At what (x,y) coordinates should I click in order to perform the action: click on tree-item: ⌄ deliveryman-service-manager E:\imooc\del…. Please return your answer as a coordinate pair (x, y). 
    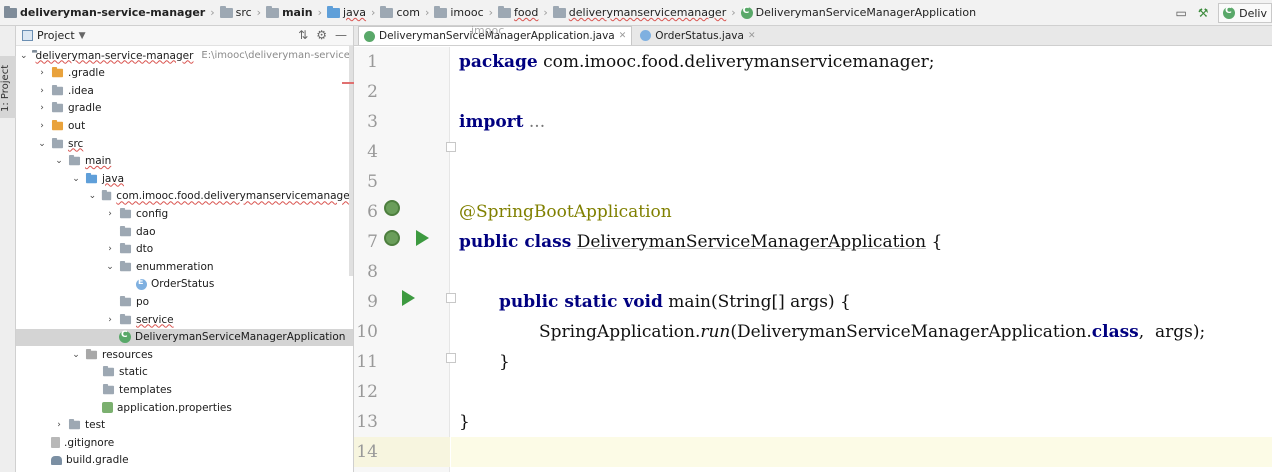
    Looking at the image, I should click on (185, 55).